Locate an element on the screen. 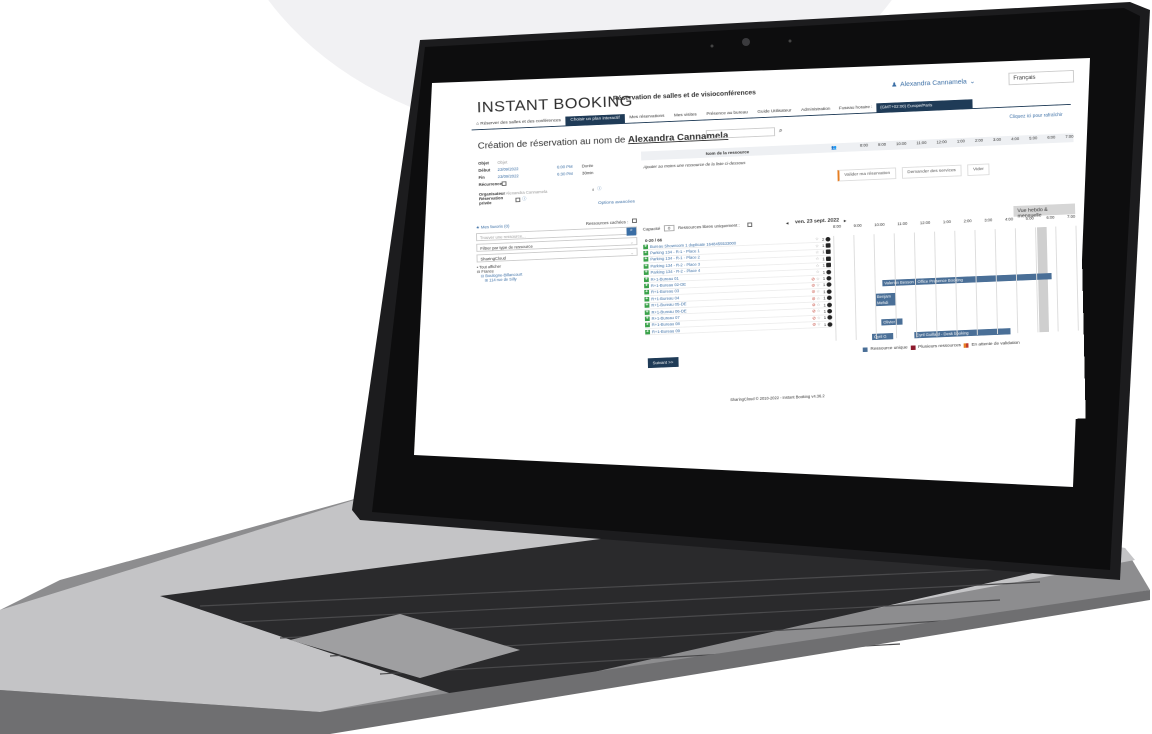  clear-button: Vider is located at coordinates (978, 169).